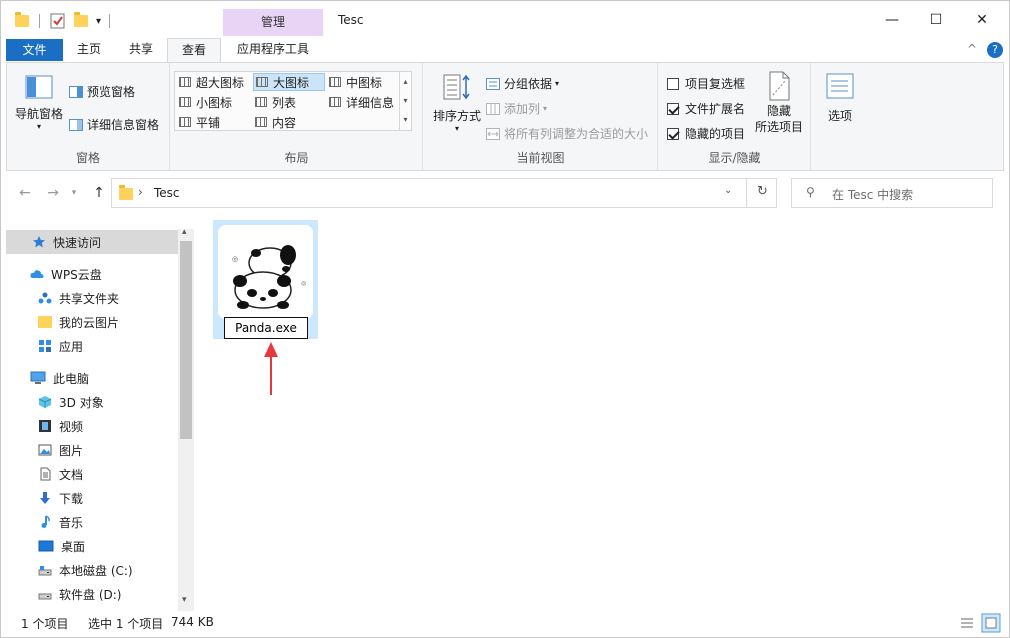 This screenshot has width=1010, height=638. What do you see at coordinates (102, 91) in the screenshot?
I see `preview-pane-button: 预览窗格` at bounding box center [102, 91].